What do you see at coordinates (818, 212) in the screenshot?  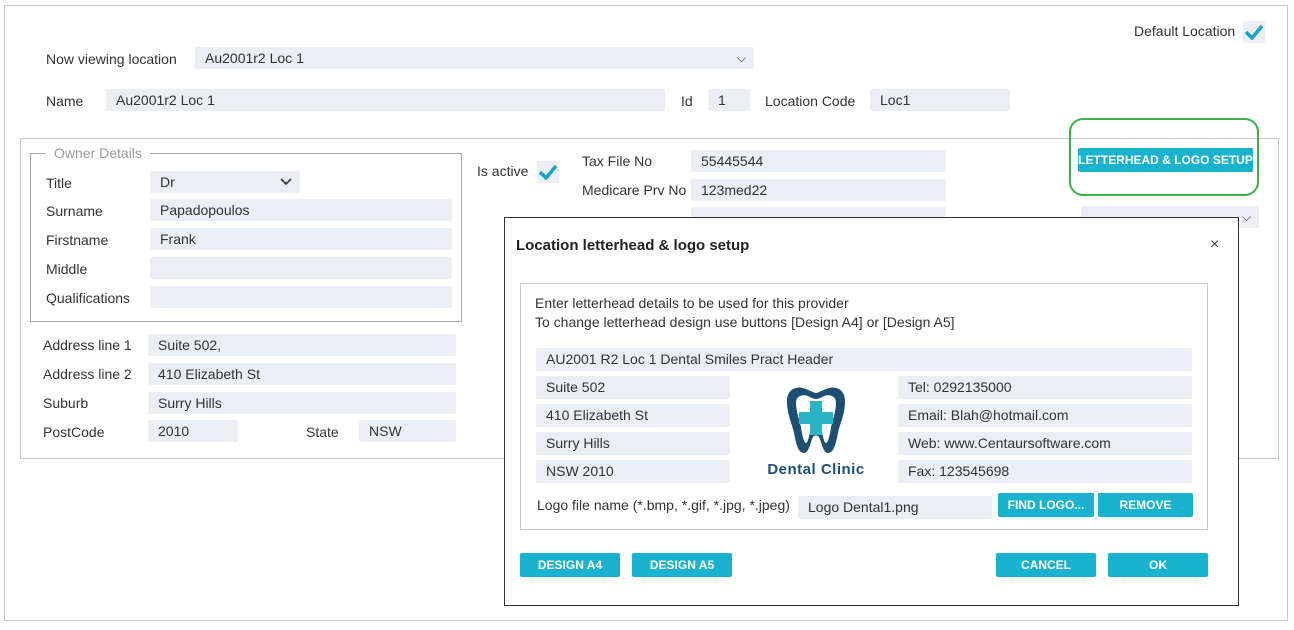 I see `hidden-field` at bounding box center [818, 212].